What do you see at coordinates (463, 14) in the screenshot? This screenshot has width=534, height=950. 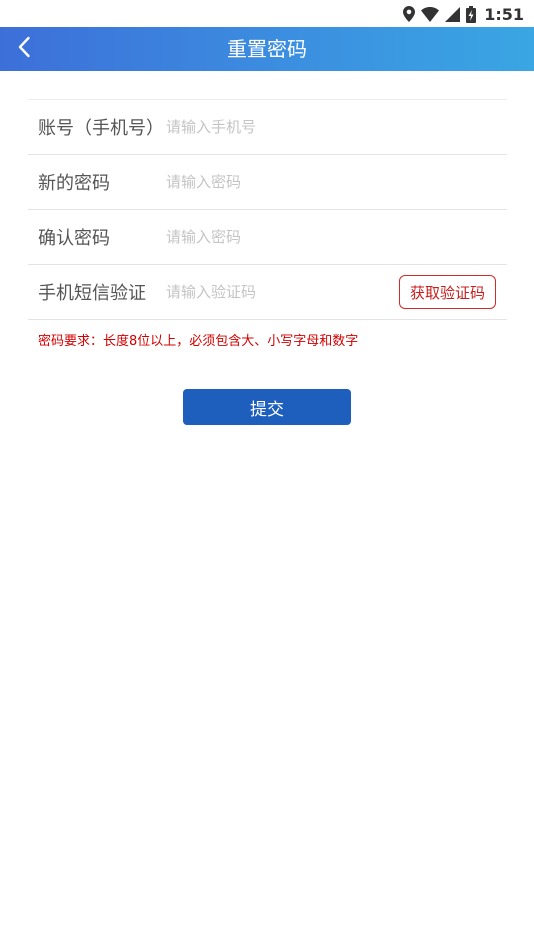 I see `status-icons: 1:51` at bounding box center [463, 14].